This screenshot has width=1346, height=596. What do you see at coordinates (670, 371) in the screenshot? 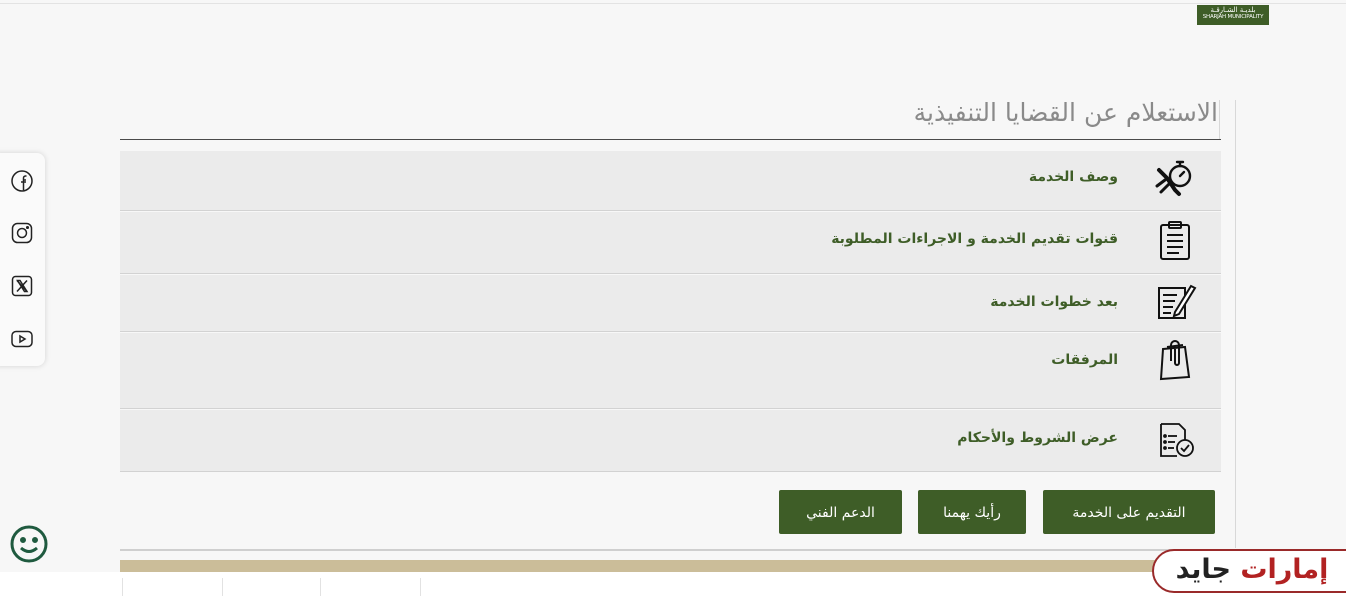
I see `accordion-item-attachments: المرفقات` at bounding box center [670, 371].